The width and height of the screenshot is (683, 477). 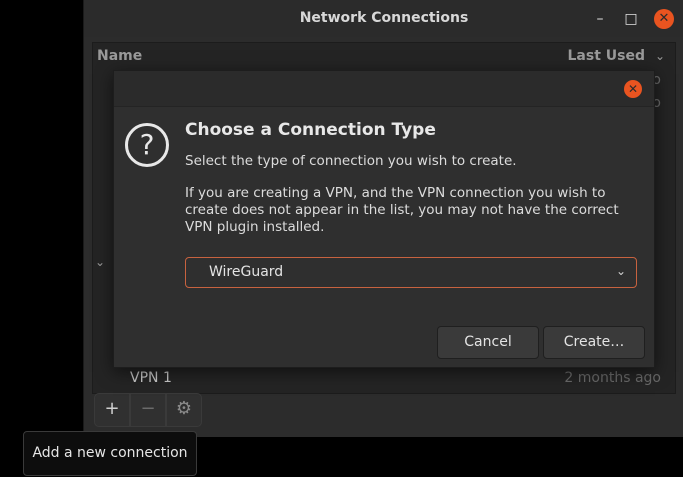 What do you see at coordinates (246, 272) in the screenshot?
I see `selected-connection-type: WireGuard` at bounding box center [246, 272].